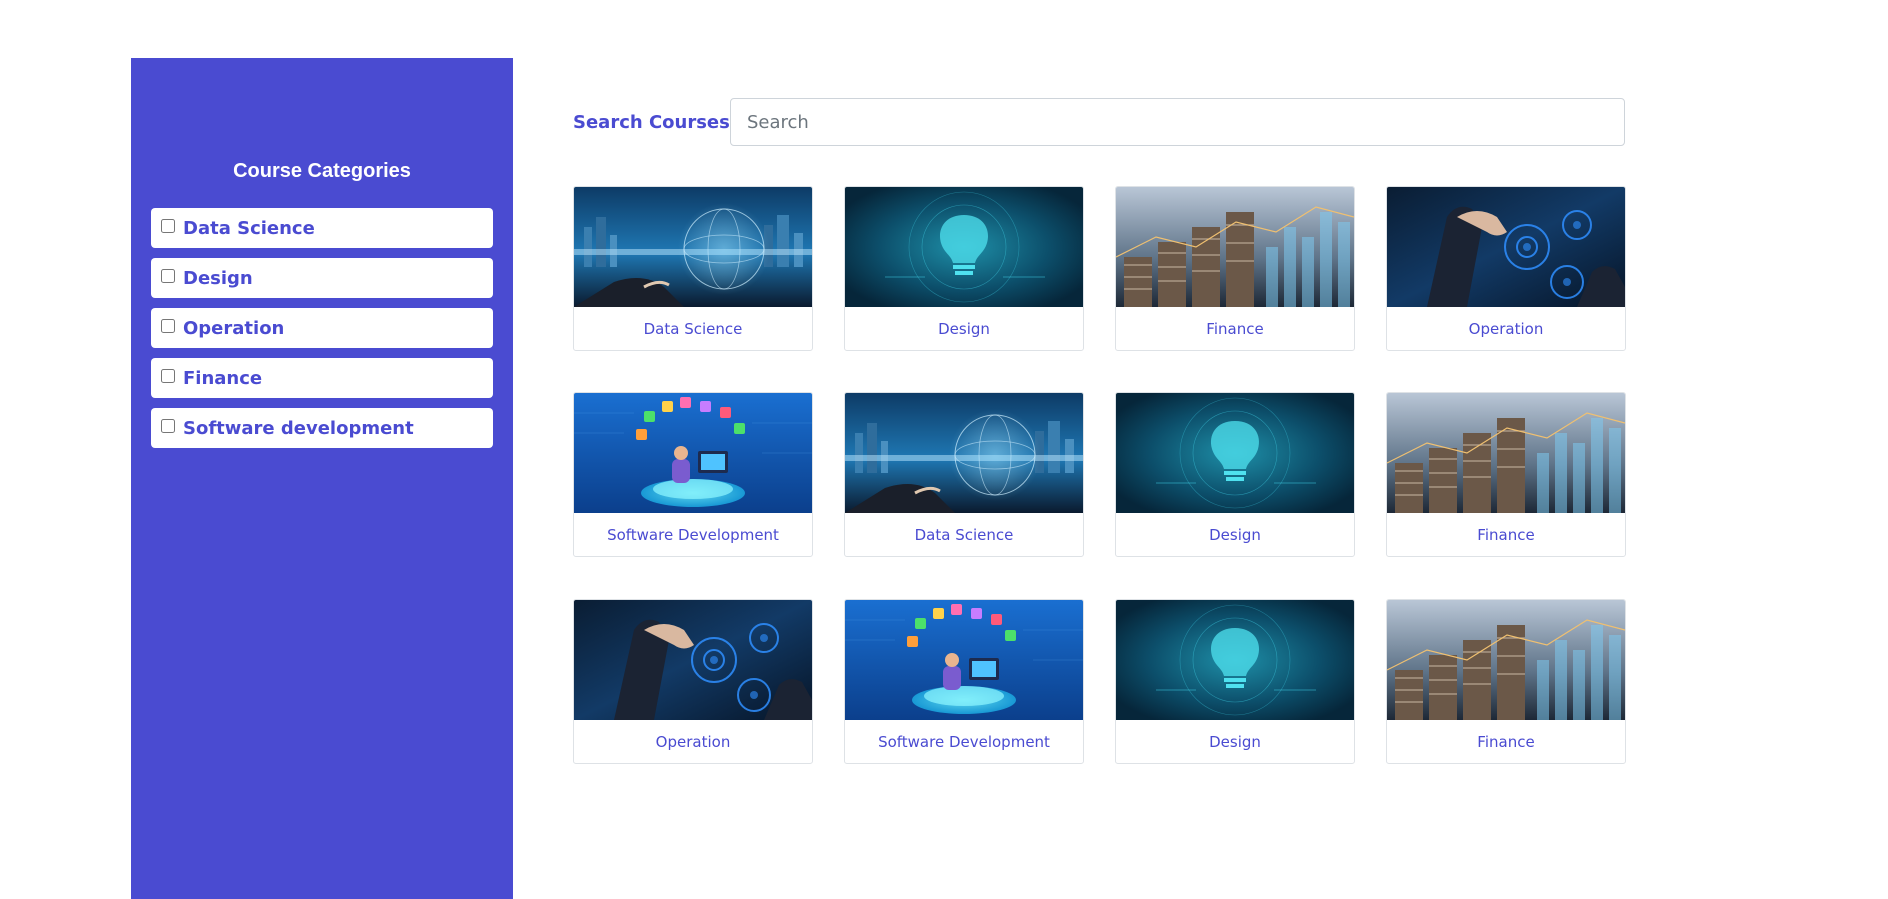 The width and height of the screenshot is (1888, 899). Describe the element at coordinates (223, 378) in the screenshot. I see `category-label: Finance` at that location.